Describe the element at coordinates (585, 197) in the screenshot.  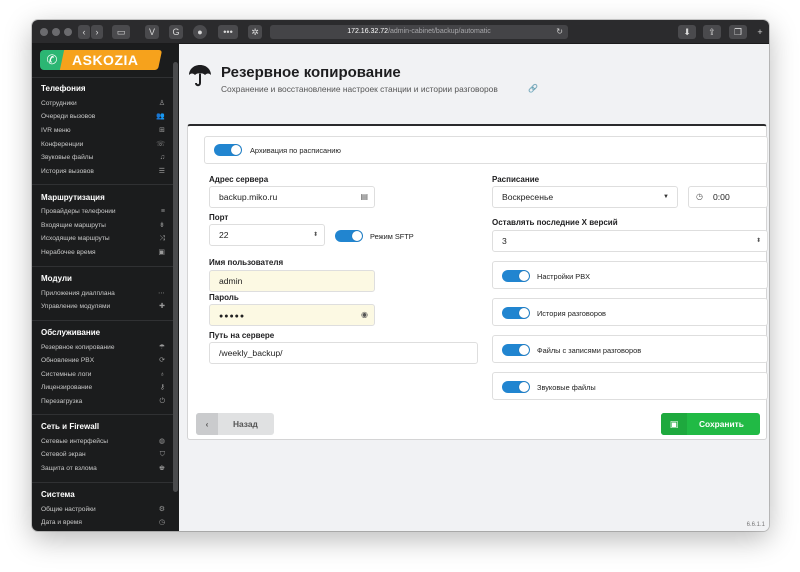
I see `schedule-dropdown: Воскресенье ▼` at that location.